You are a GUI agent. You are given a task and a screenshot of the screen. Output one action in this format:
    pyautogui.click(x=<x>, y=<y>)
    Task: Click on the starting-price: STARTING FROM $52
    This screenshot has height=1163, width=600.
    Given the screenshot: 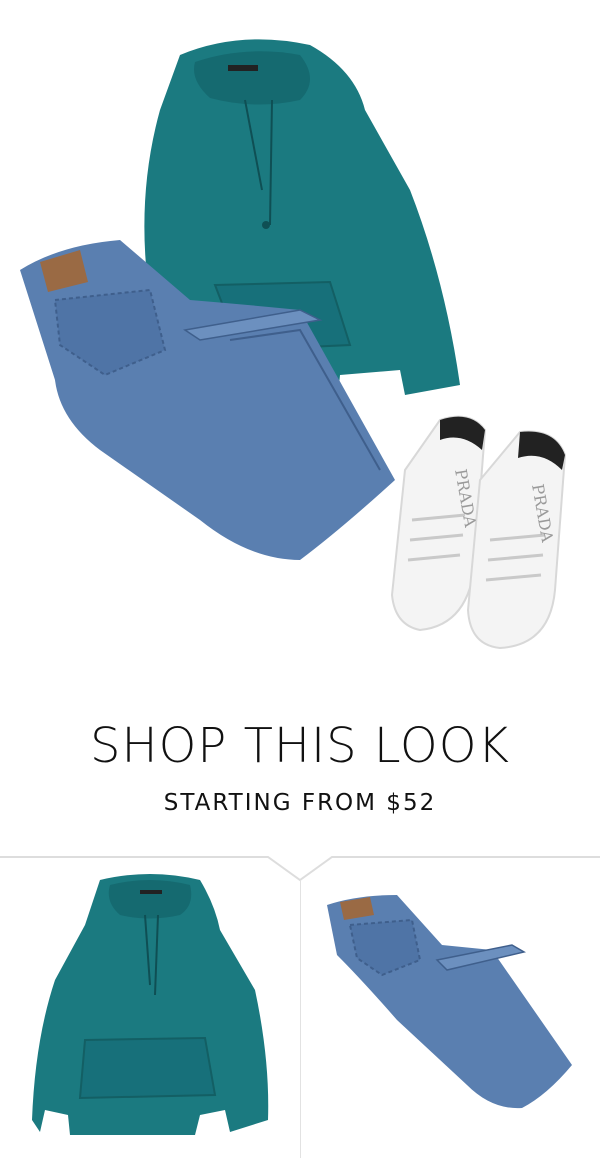 What is the action you would take?
    pyautogui.click(x=300, y=803)
    